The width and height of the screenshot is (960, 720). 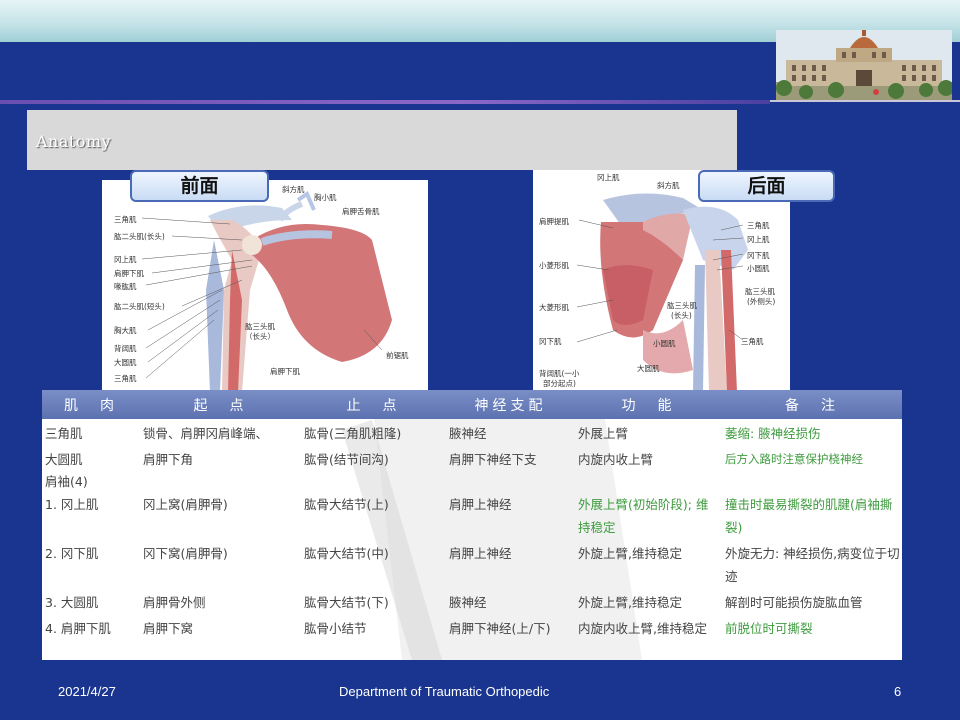 What do you see at coordinates (554, 221) in the screenshot?
I see `back-label: 肩胛提肌` at bounding box center [554, 221].